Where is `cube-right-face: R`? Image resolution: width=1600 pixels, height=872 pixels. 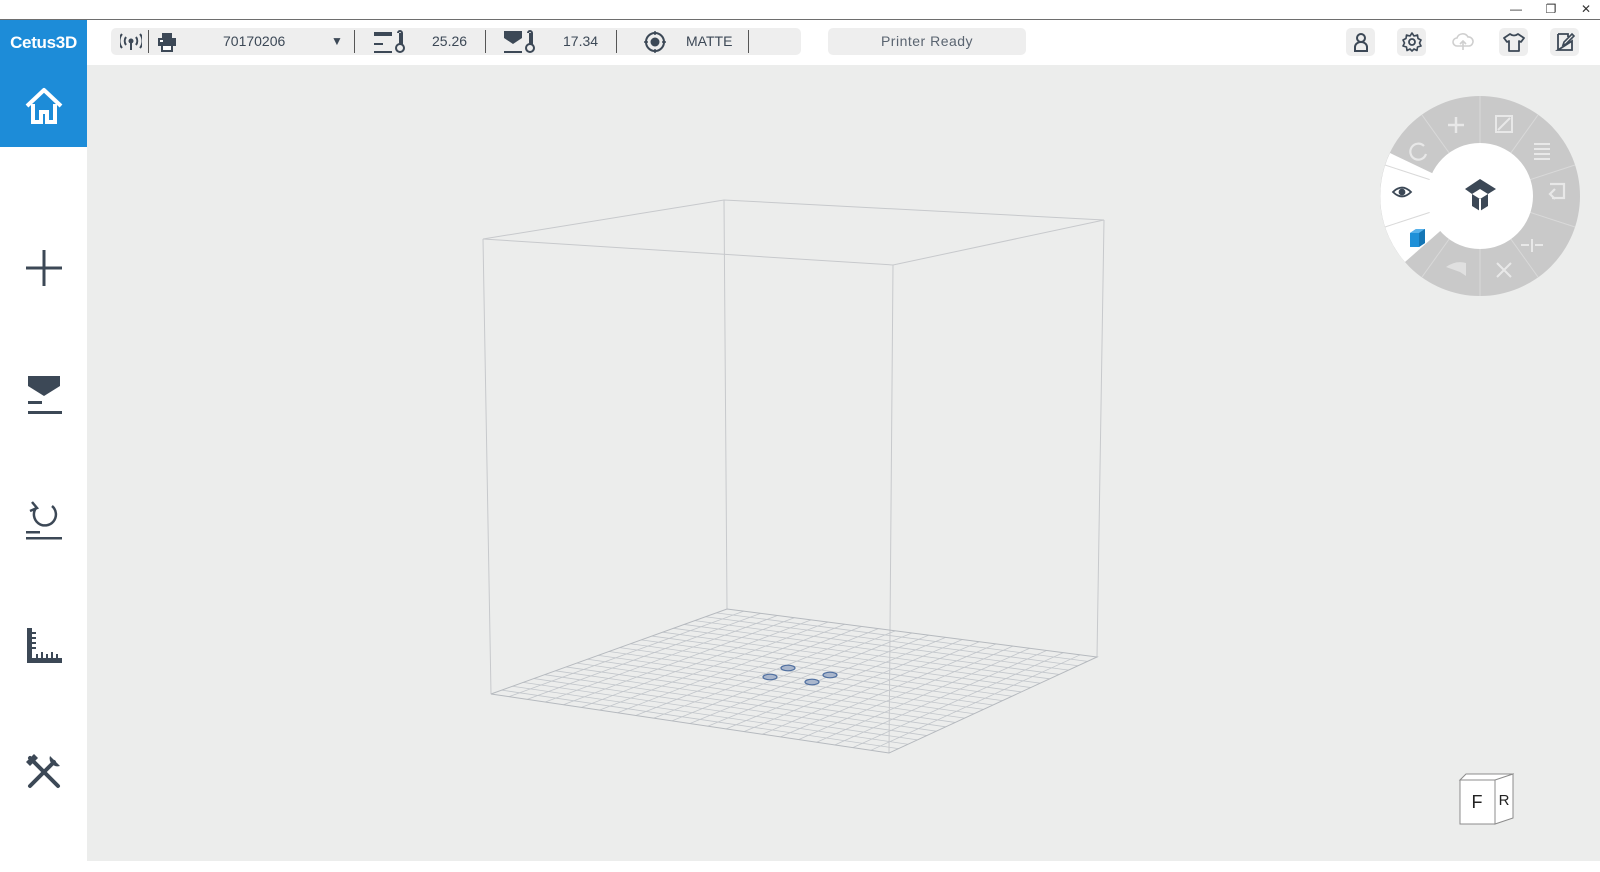
cube-right-face: R is located at coordinates (1504, 800).